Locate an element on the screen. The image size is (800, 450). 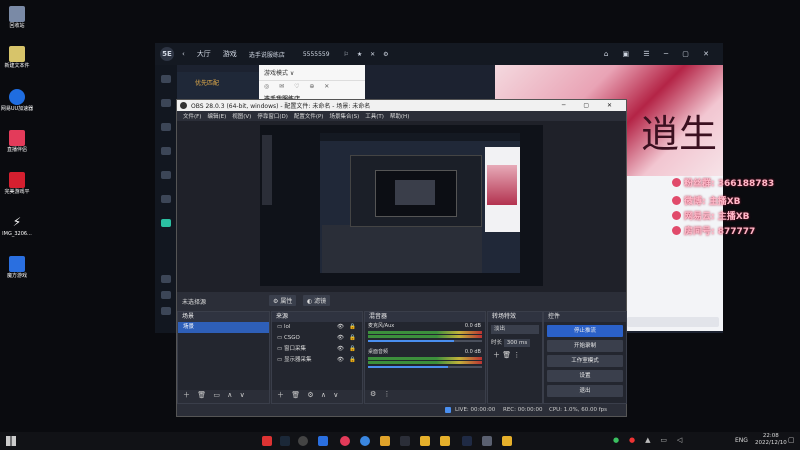
transition-select: 淡出 is located at coordinates (515, 329).